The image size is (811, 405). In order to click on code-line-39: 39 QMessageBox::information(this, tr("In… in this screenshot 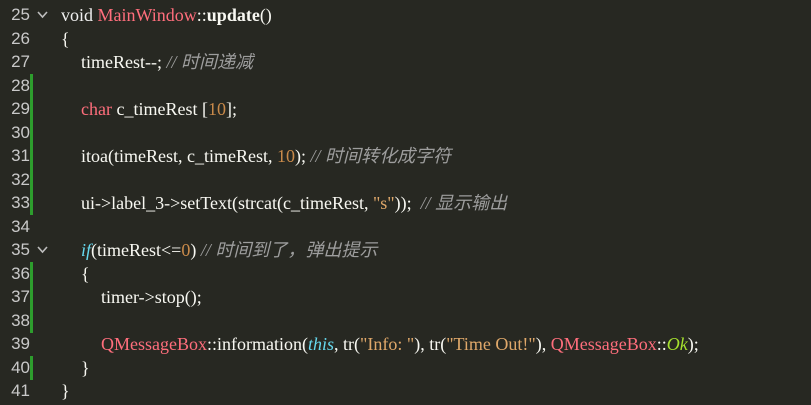, I will do `click(405, 344)`.